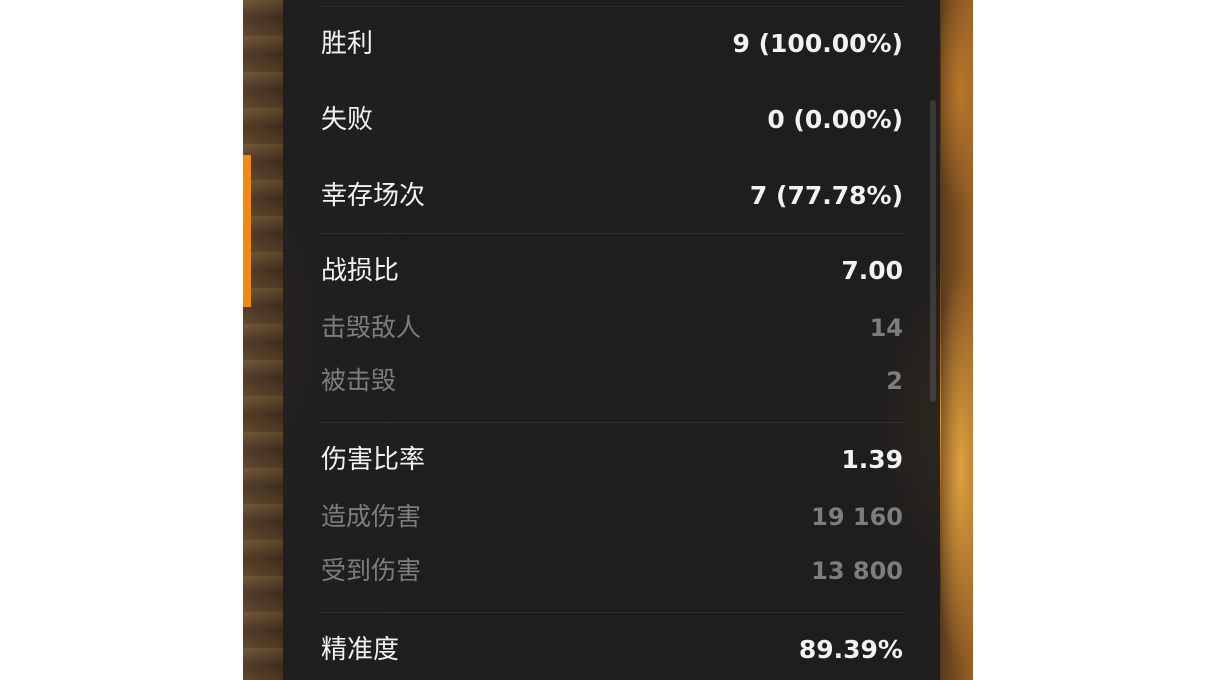 This screenshot has width=1212, height=680. What do you see at coordinates (612, 6) in the screenshot?
I see `divider` at bounding box center [612, 6].